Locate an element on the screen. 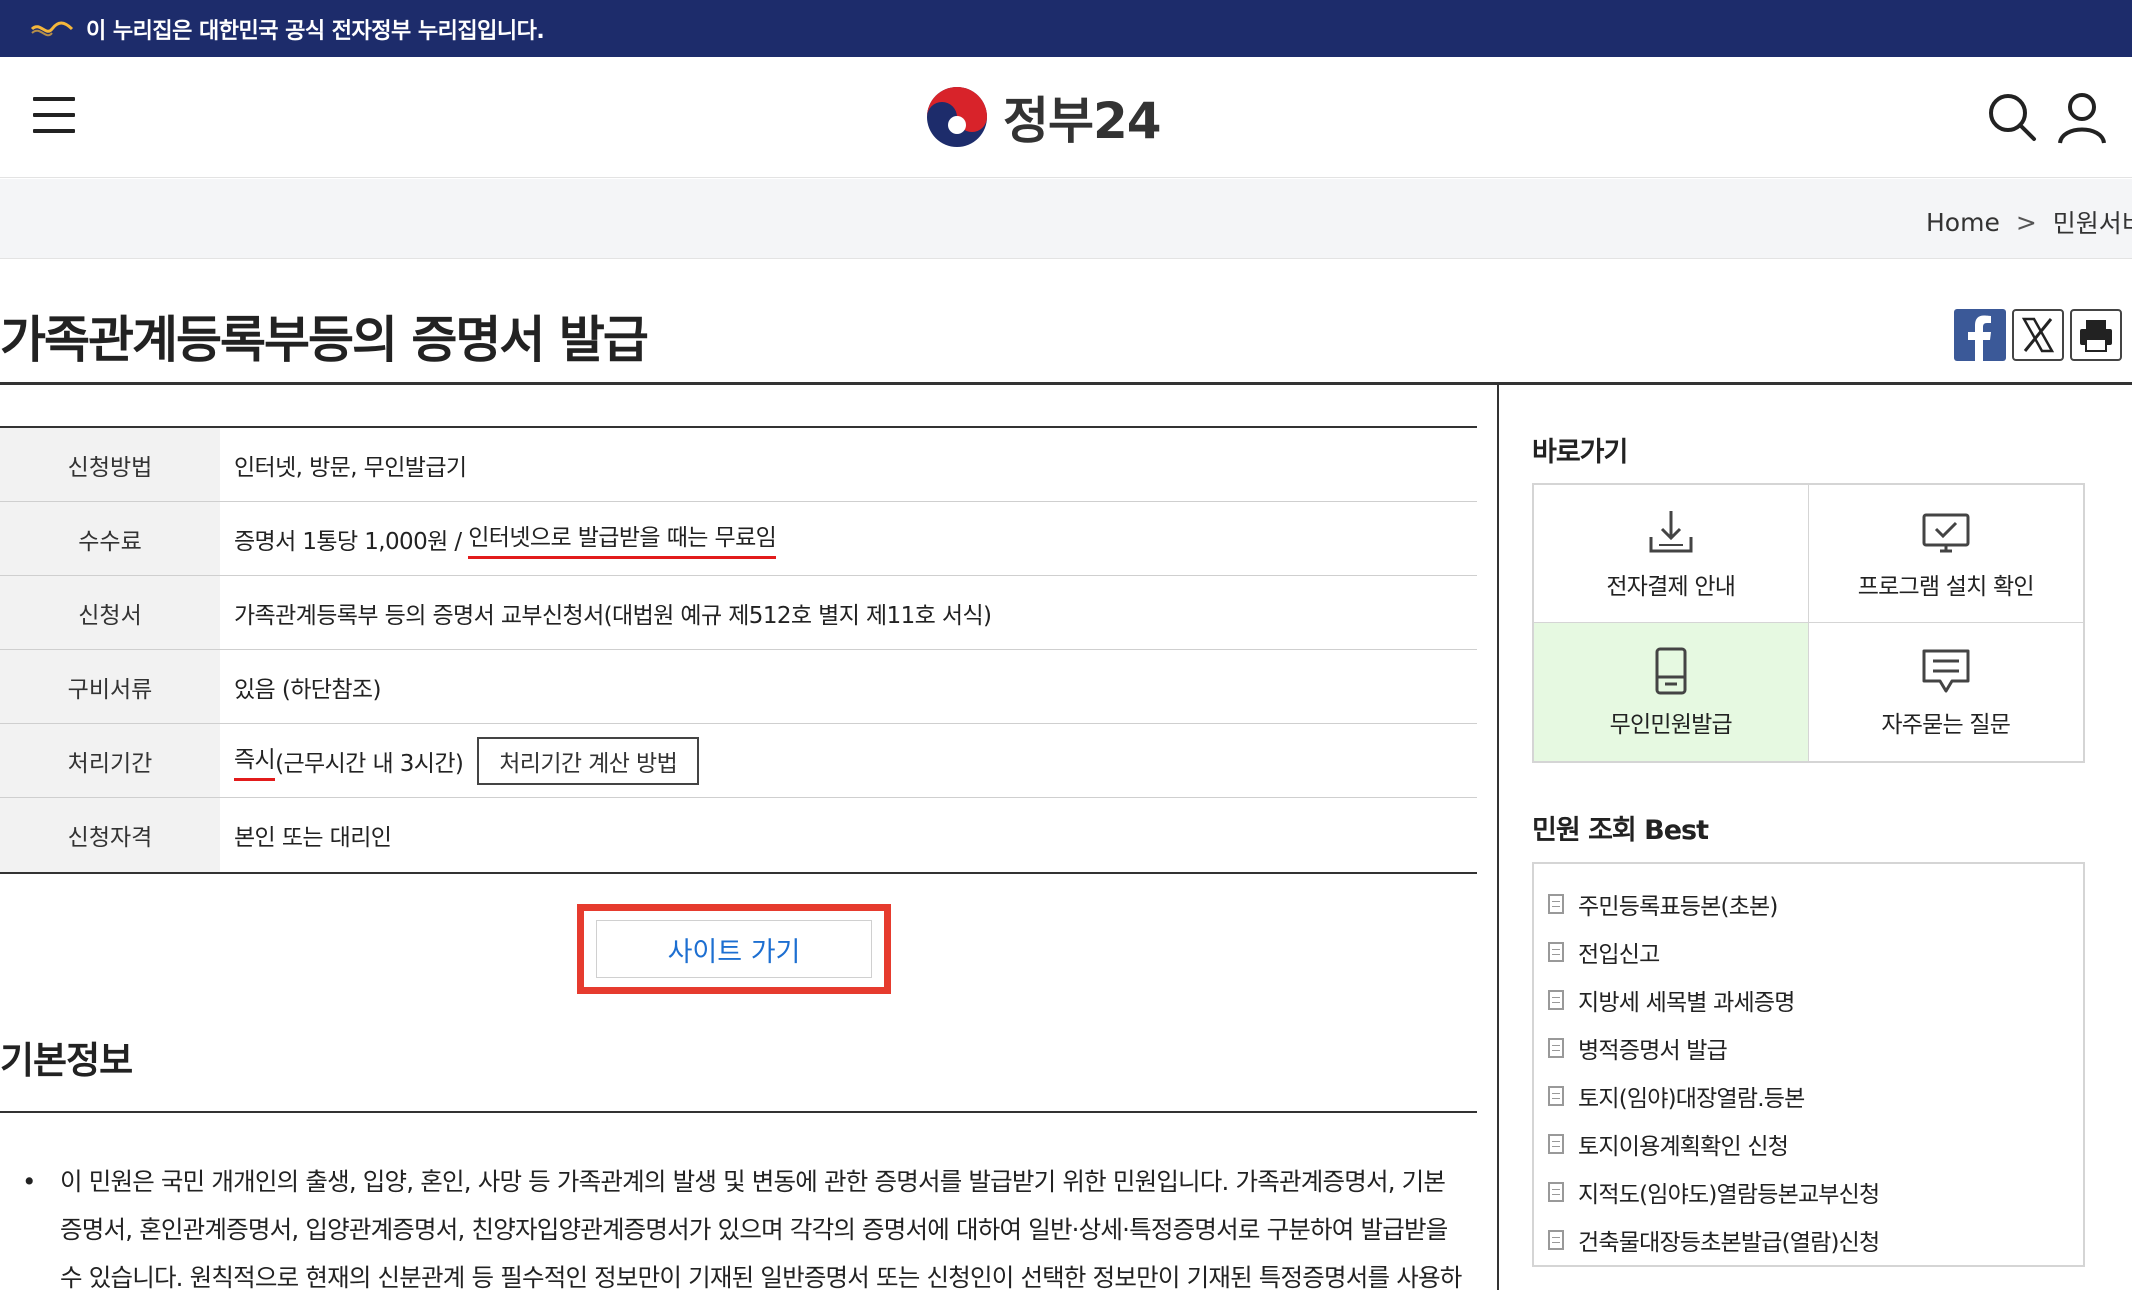 The image size is (2132, 1290). best-item-label: 지적도(임야도)열람등본교부신청 is located at coordinates (1728, 1192).